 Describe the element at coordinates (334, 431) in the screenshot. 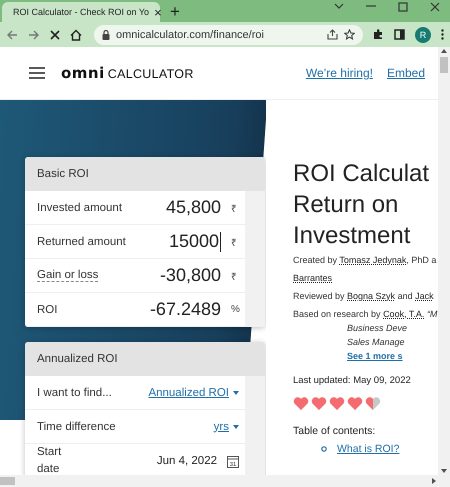

I see `toc-title: Table of contents:` at that location.